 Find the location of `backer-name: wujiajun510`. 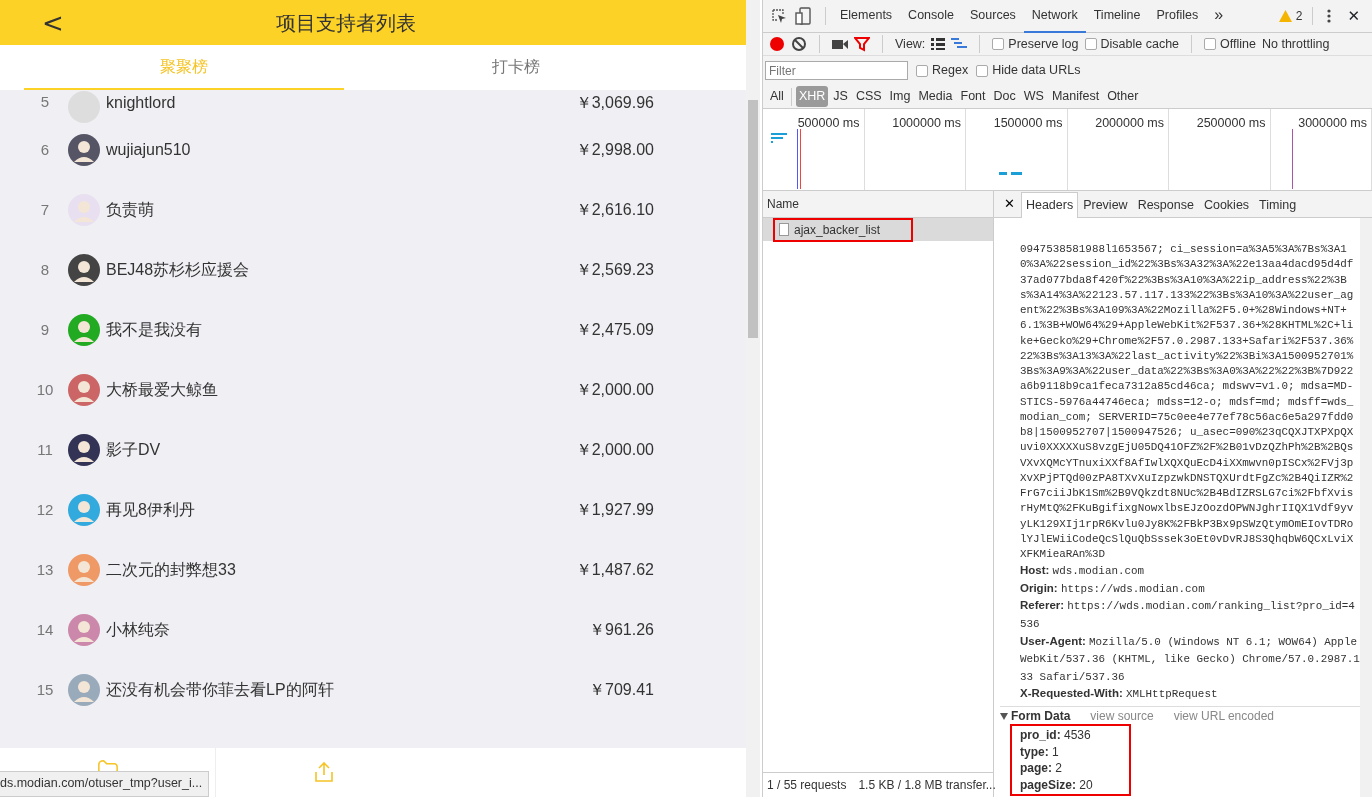

backer-name: wujiajun510 is located at coordinates (148, 150).